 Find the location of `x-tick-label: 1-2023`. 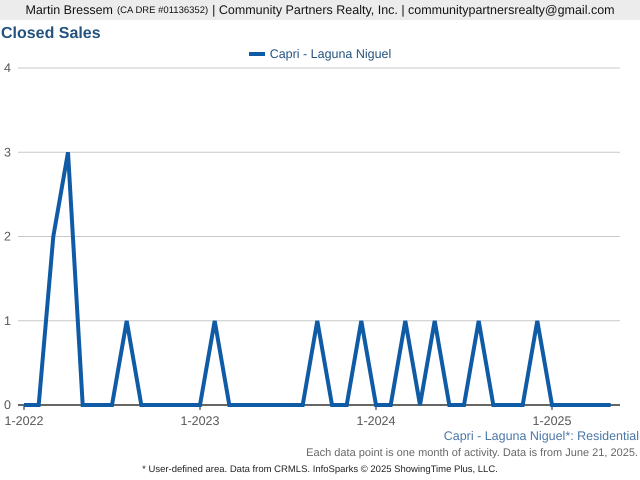

x-tick-label: 1-2023 is located at coordinates (200, 421).